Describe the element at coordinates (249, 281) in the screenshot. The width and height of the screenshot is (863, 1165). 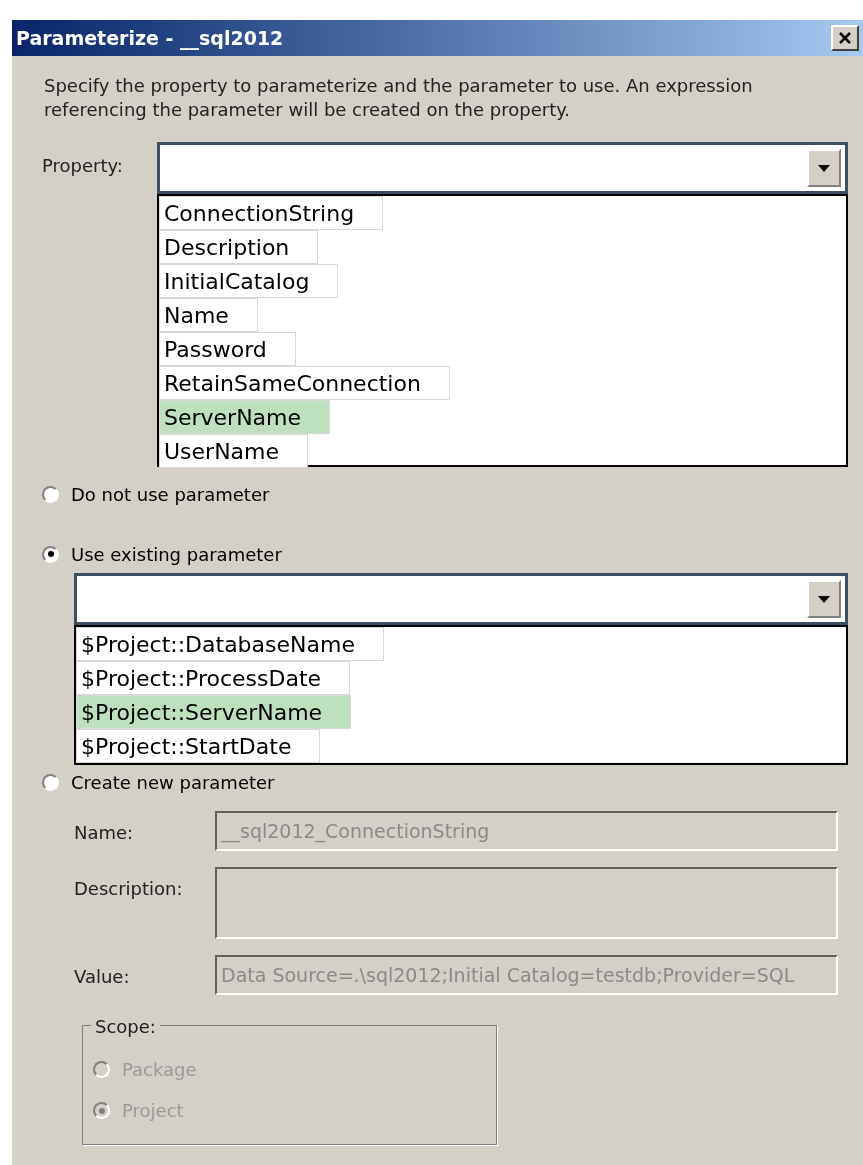
I see `list-item: InitialCatalog` at that location.